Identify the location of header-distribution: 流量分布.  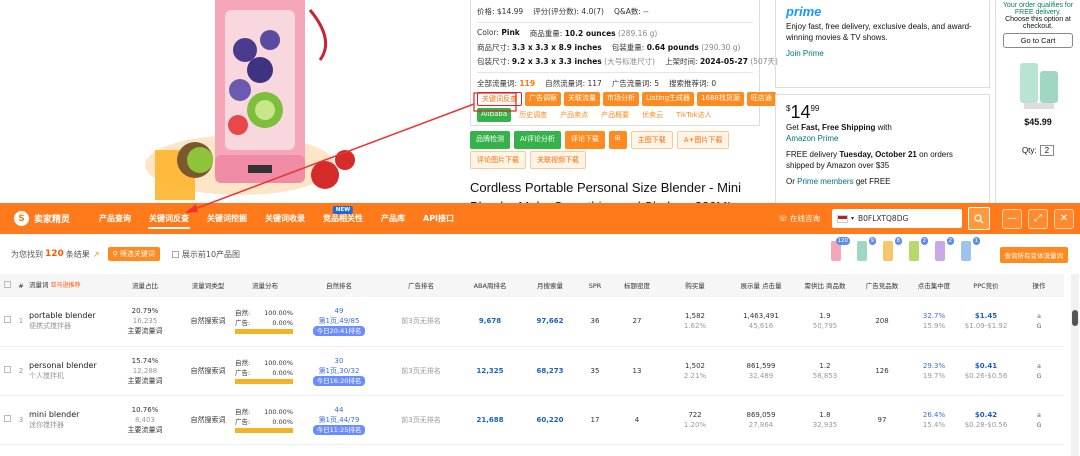
(265, 285).